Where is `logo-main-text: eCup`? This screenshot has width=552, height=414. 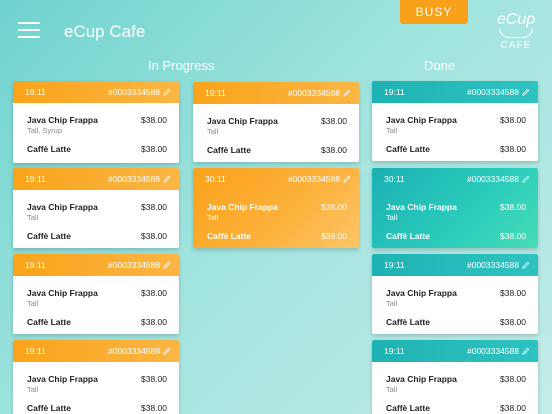 logo-main-text: eCup is located at coordinates (516, 19).